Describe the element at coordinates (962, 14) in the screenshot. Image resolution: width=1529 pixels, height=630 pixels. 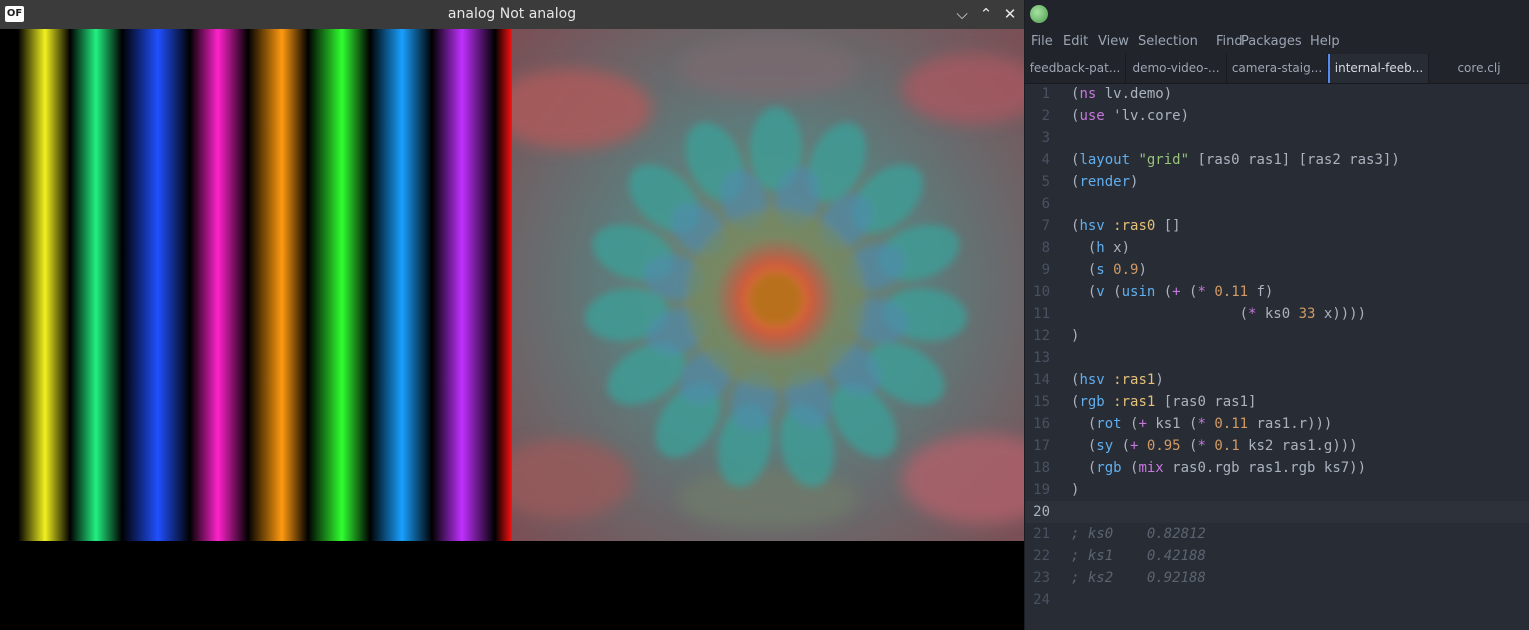
I see `minimize-button: ⌵` at that location.